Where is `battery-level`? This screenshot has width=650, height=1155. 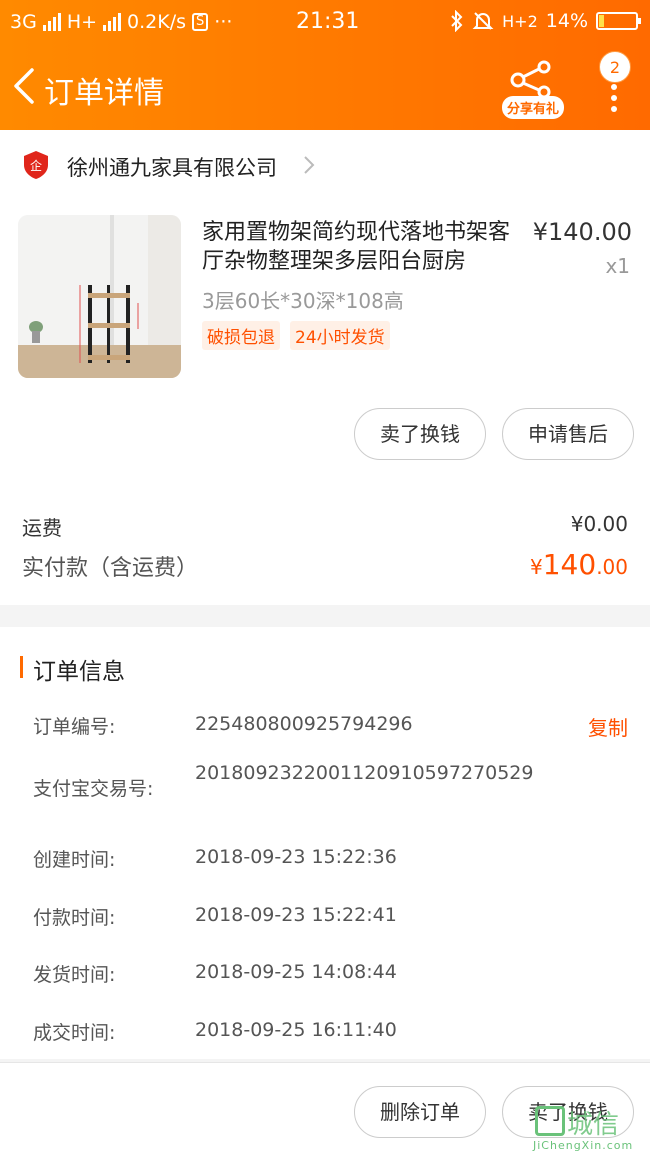 battery-level is located at coordinates (601, 21).